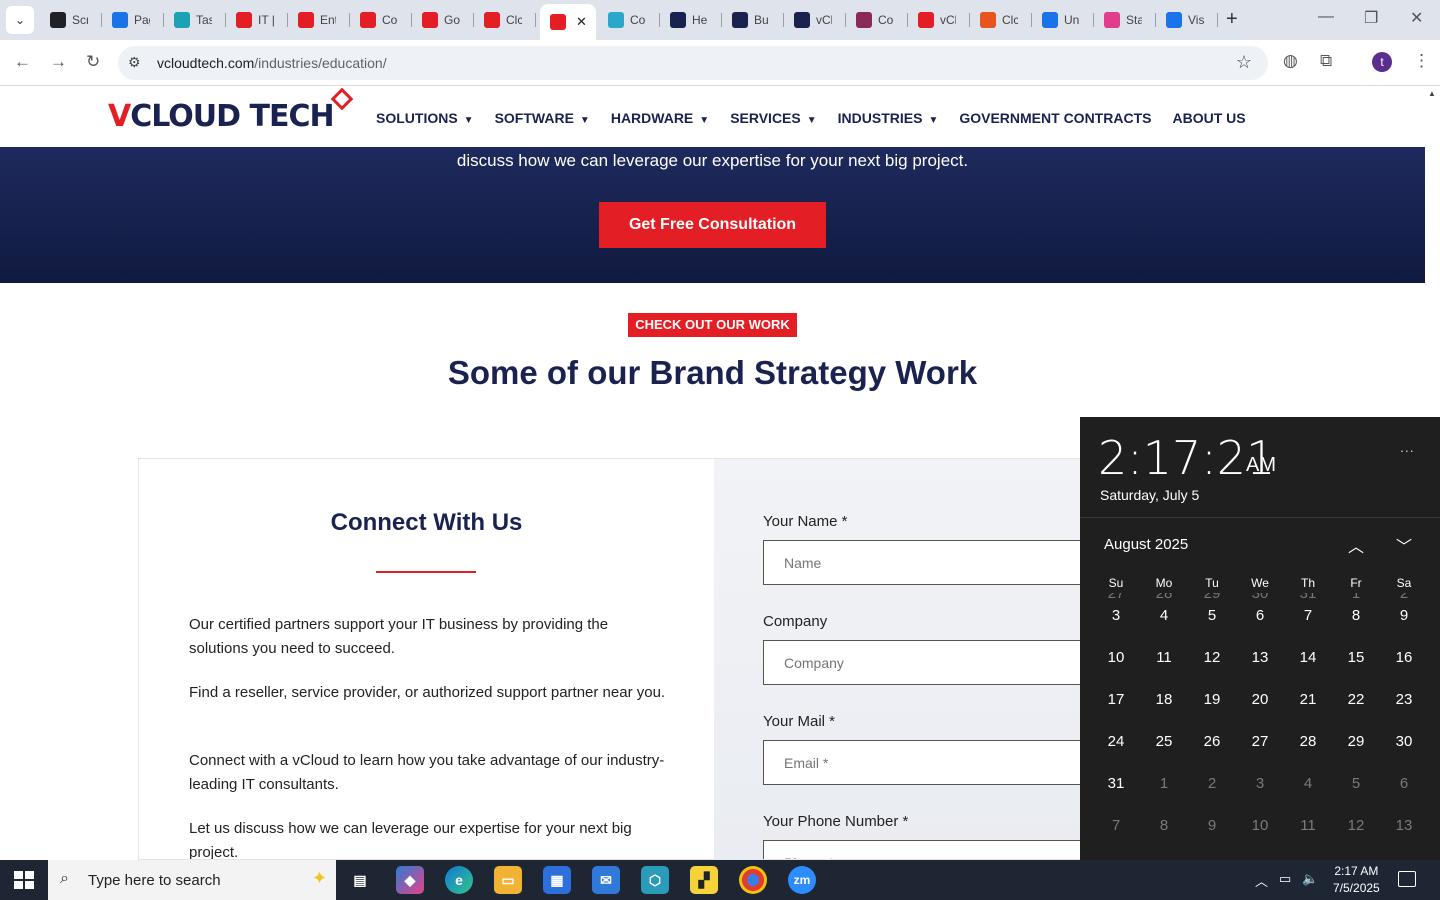  What do you see at coordinates (1260, 700) in the screenshot?
I see `calendar-day: 20` at bounding box center [1260, 700].